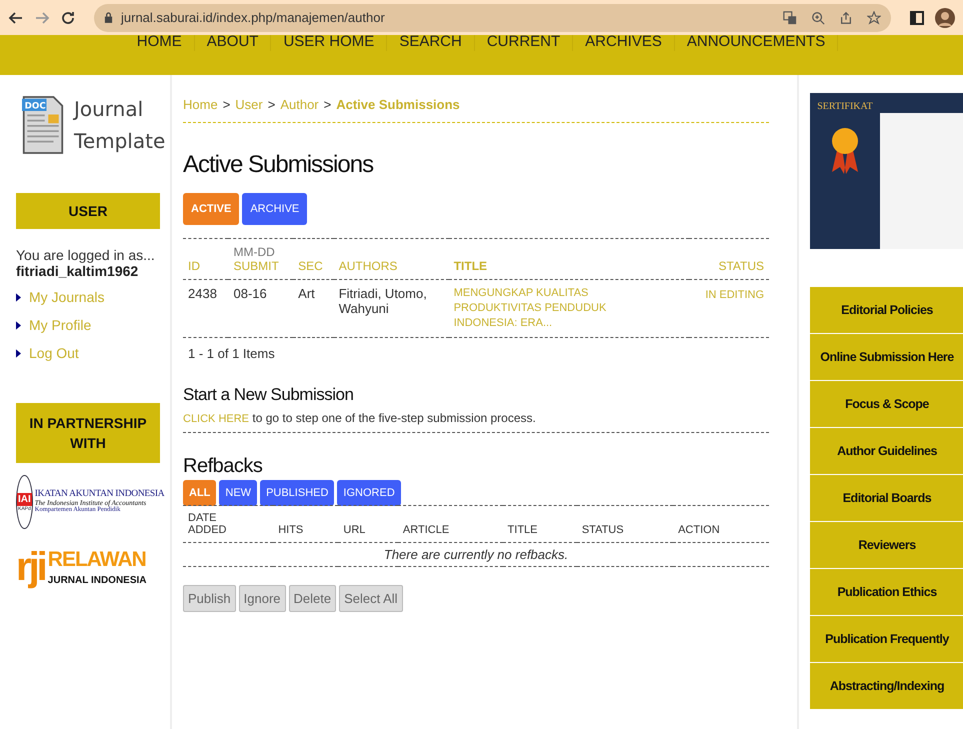  Describe the element at coordinates (886, 357) in the screenshot. I see `sidebar-menu-item: Online Submission Here` at that location.